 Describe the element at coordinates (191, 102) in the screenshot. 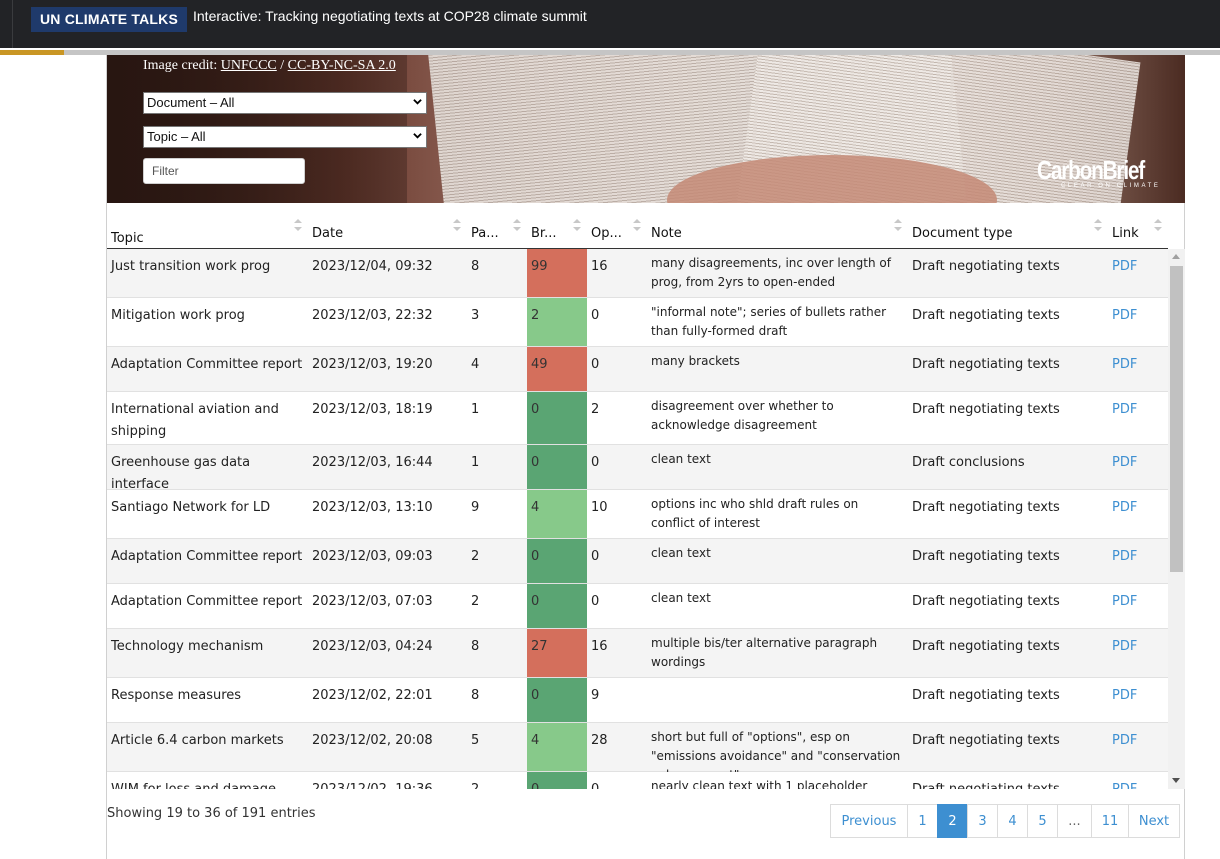

I see `document-select-value: Document – All` at that location.